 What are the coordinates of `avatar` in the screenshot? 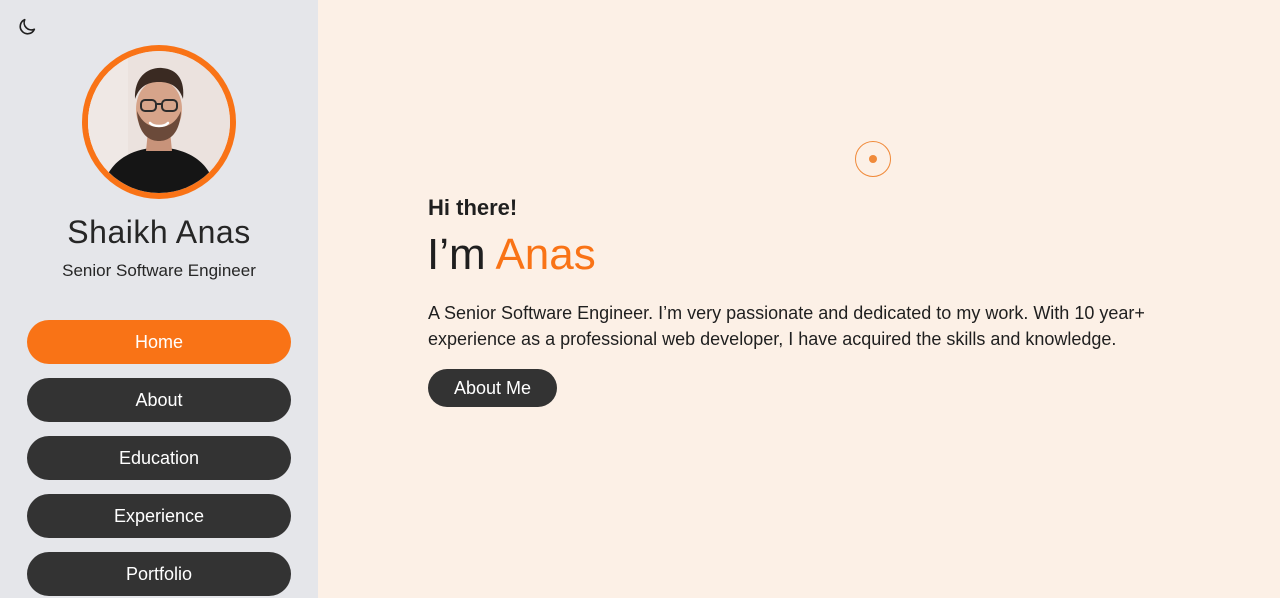 It's located at (159, 122).